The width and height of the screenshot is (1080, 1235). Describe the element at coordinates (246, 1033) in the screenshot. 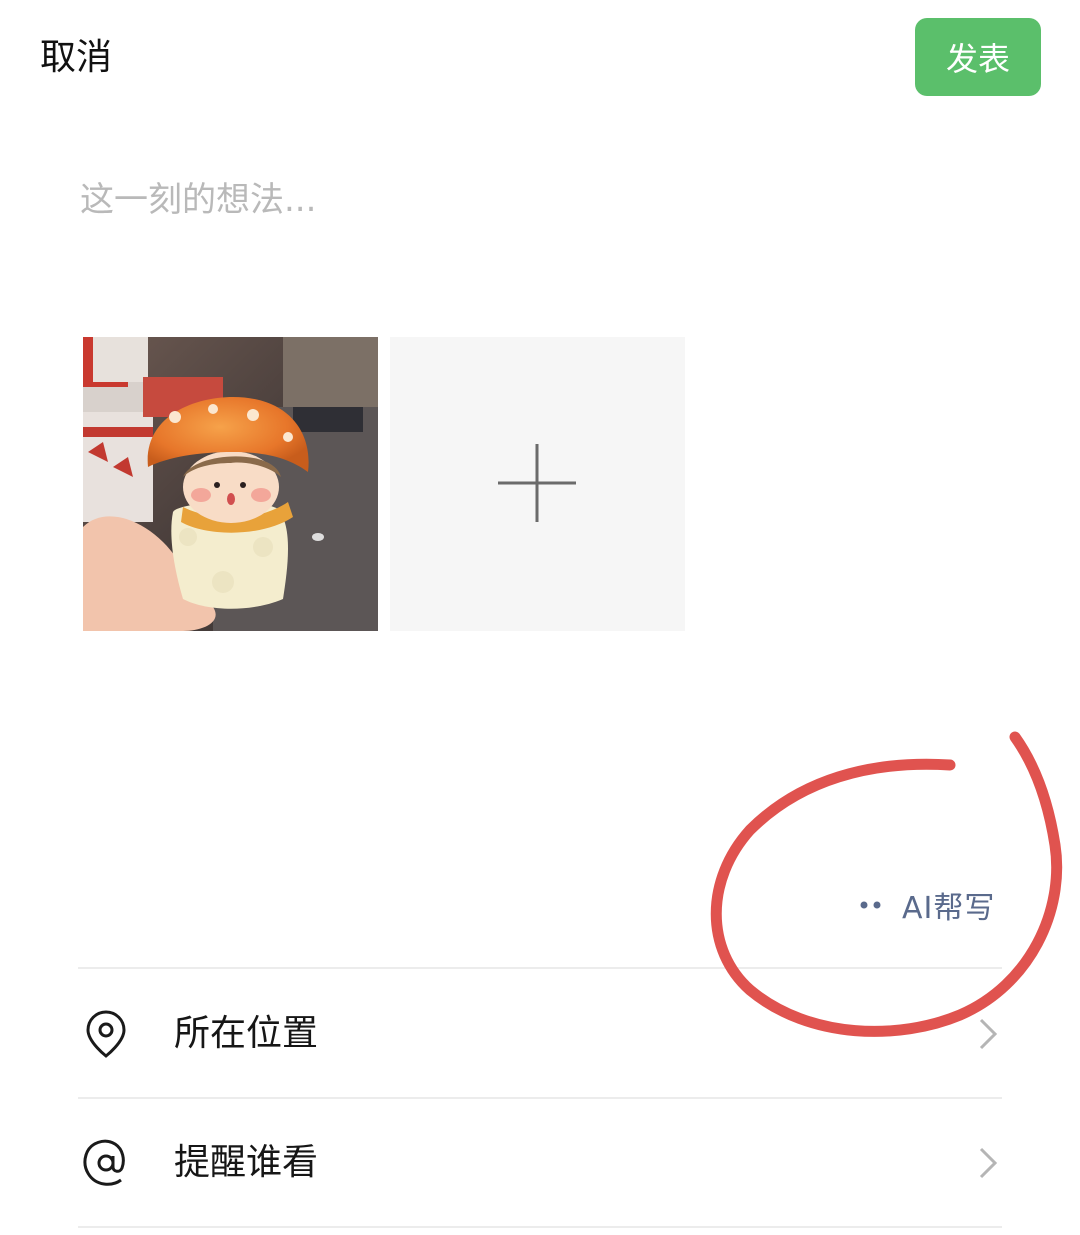

I see `location-label: 所在位置` at that location.